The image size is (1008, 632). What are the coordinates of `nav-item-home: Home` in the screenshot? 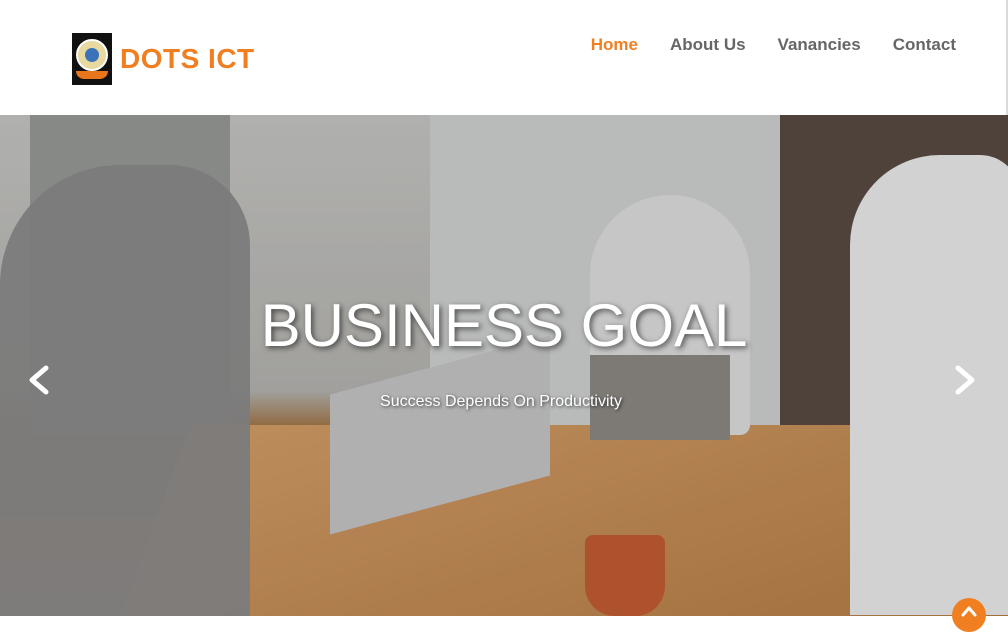 It's located at (614, 45).